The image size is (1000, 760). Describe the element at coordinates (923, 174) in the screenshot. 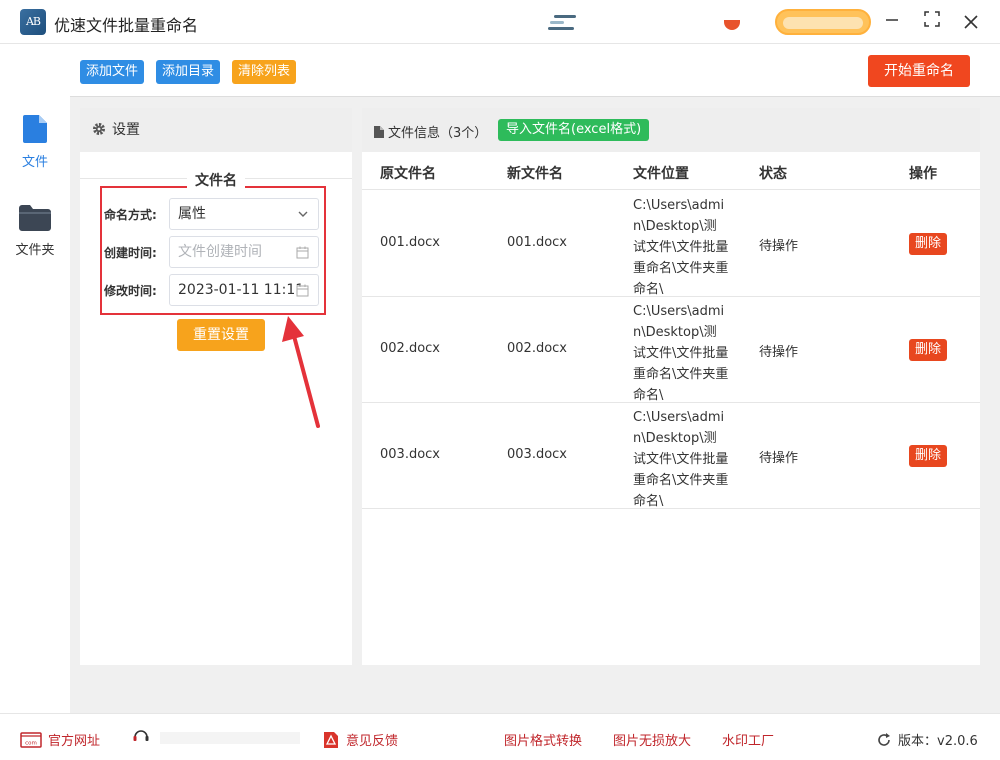

I see `column-action: 操作` at that location.